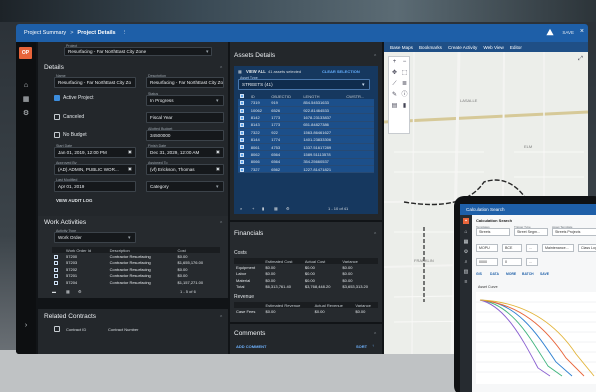 The width and height of the screenshot is (596, 392). I want to click on save-button: SAVE, so click(568, 32).